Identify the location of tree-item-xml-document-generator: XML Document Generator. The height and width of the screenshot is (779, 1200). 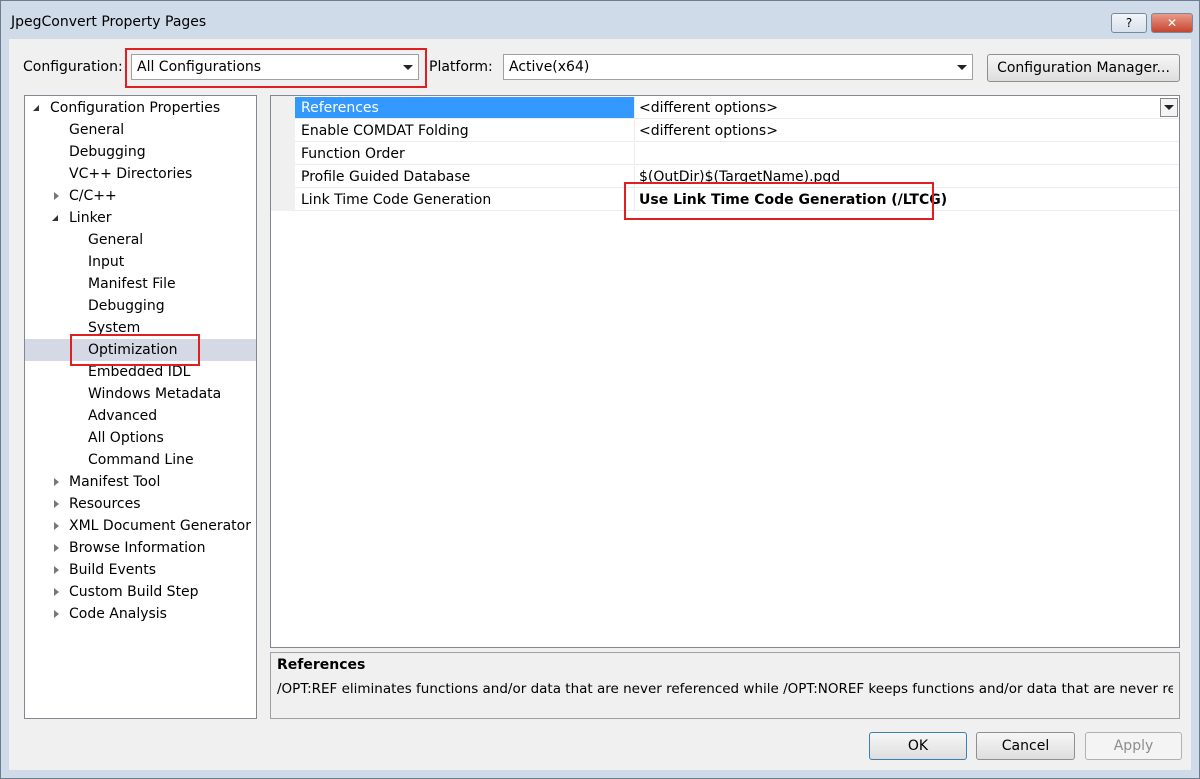
(140, 526).